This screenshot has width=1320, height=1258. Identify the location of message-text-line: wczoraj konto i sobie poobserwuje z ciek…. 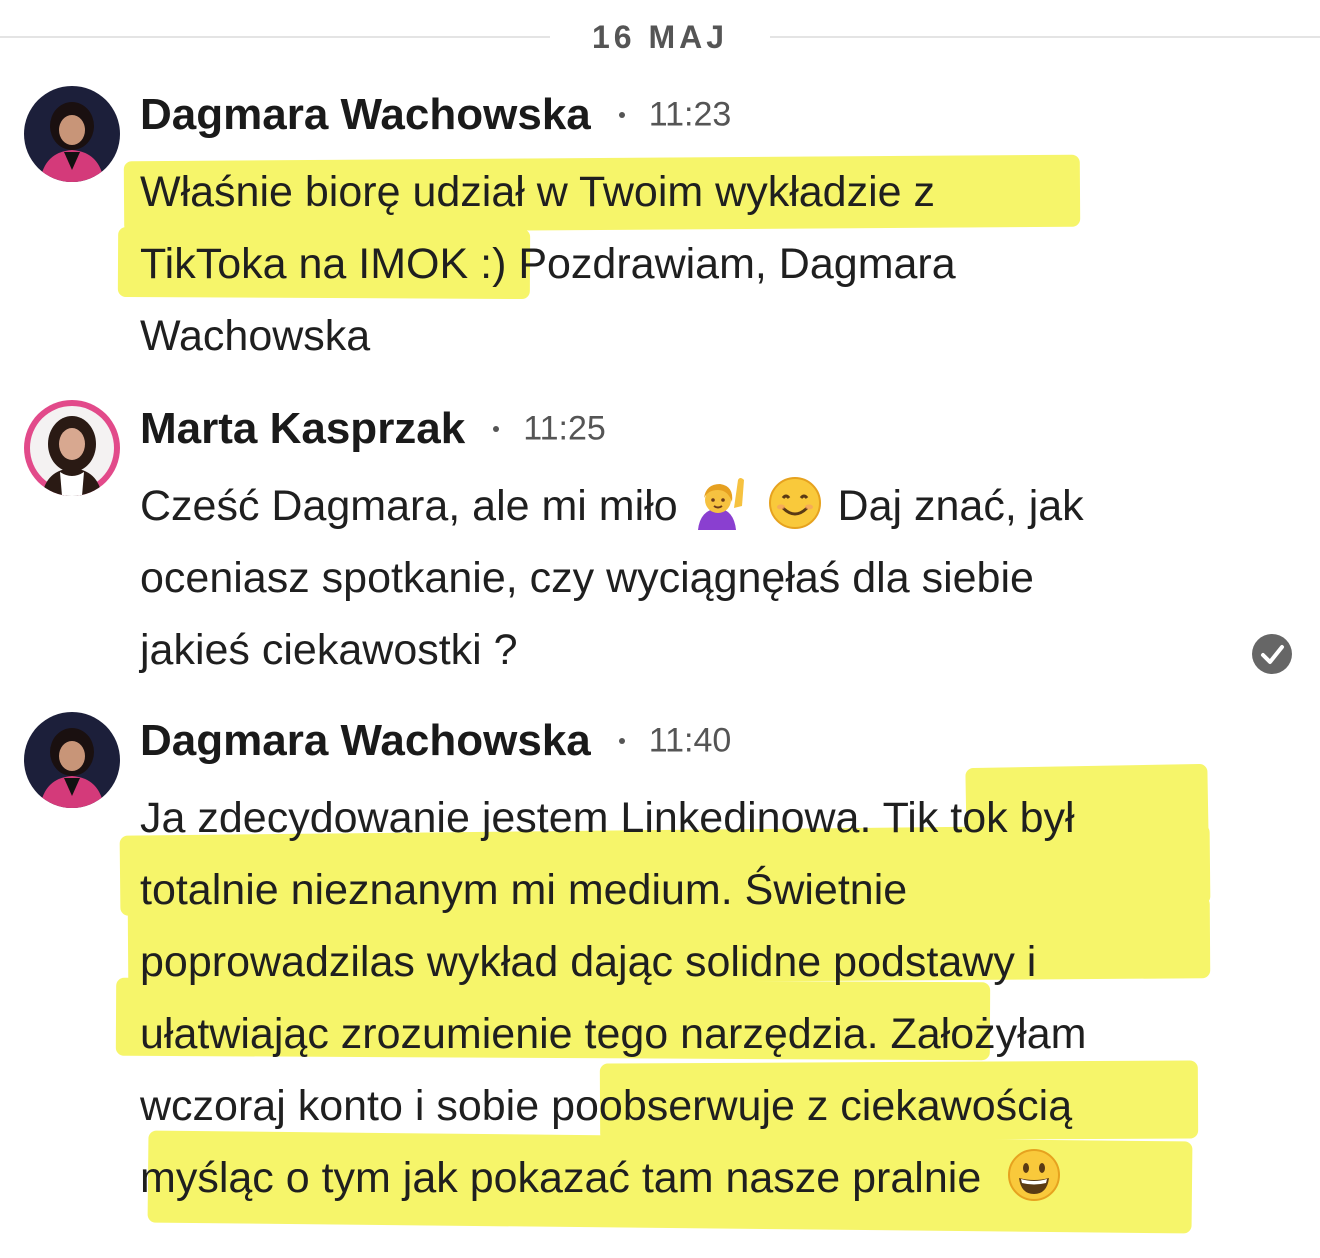
(606, 1106).